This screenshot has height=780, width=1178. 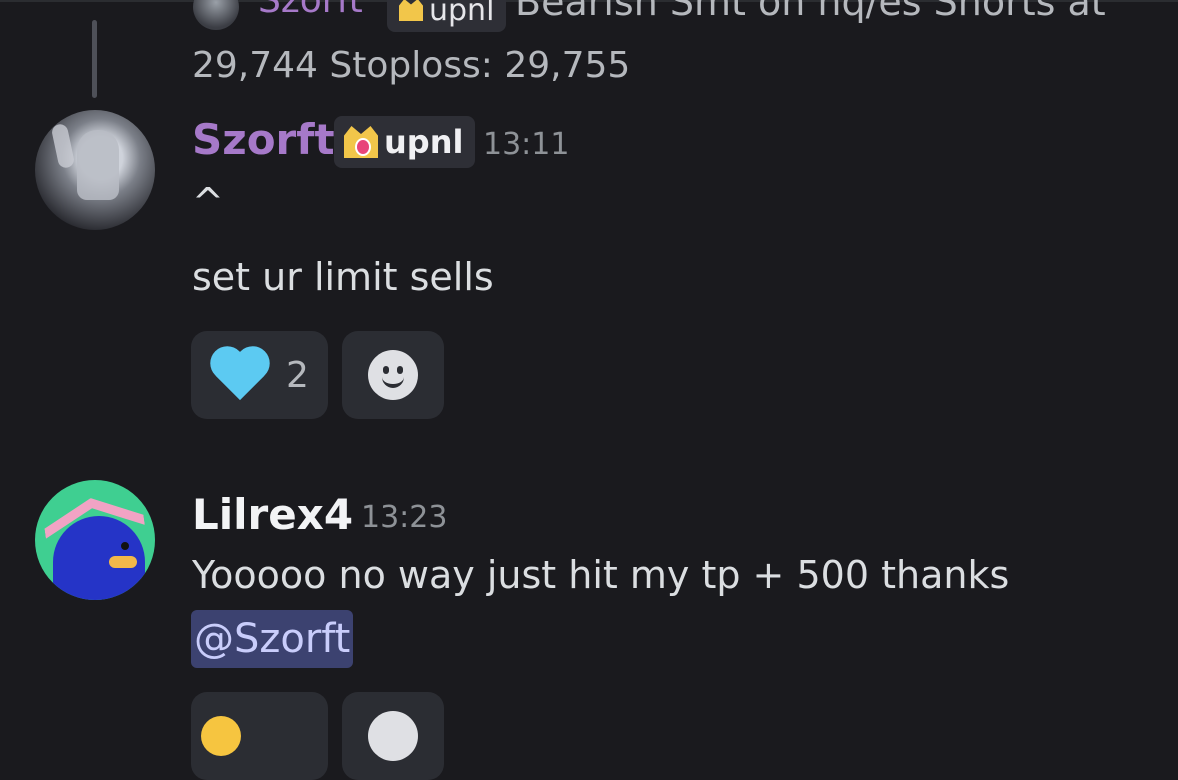 I want to click on message-text: ^, so click(x=208, y=202).